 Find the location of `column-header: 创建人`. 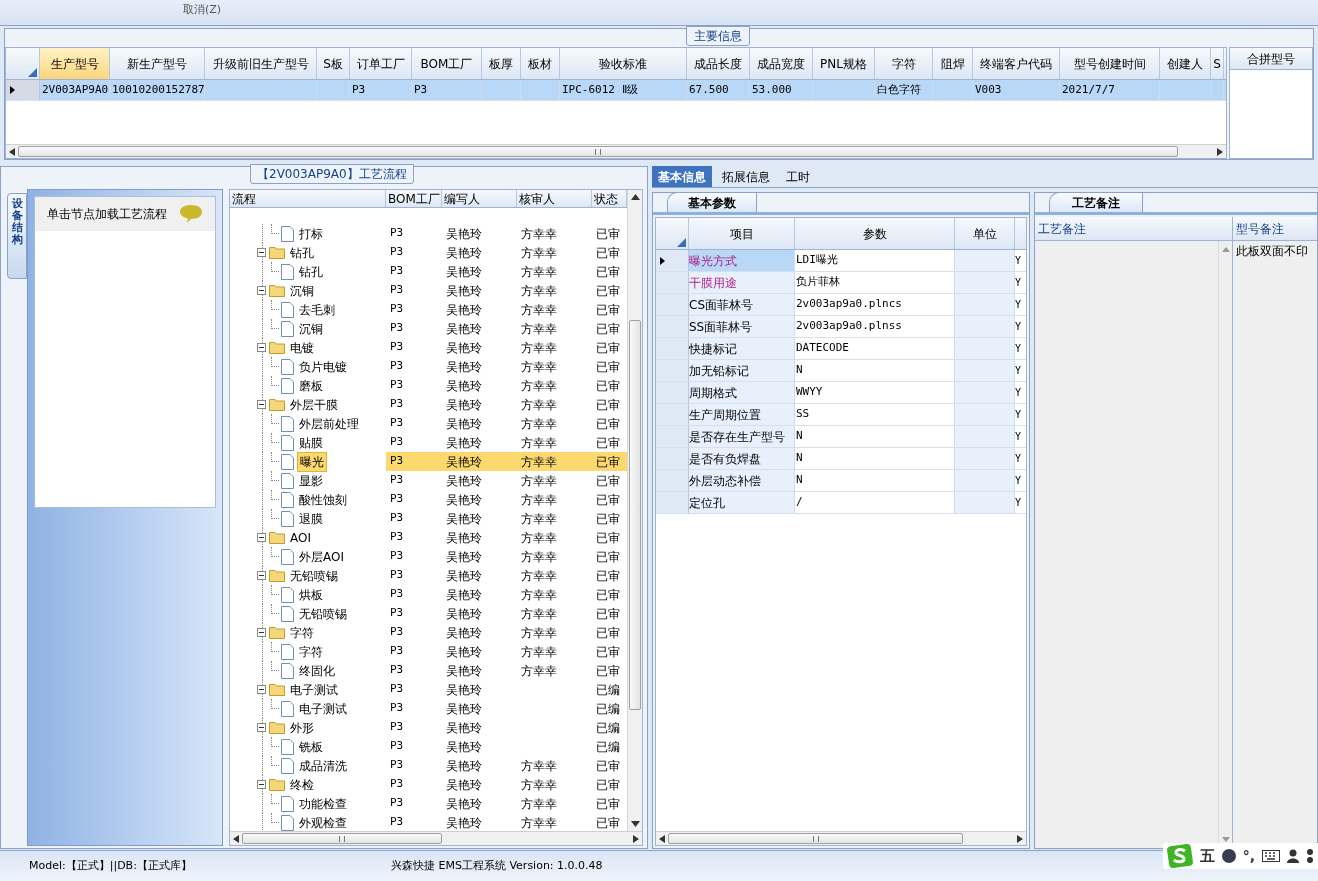

column-header: 创建人 is located at coordinates (1185, 63).